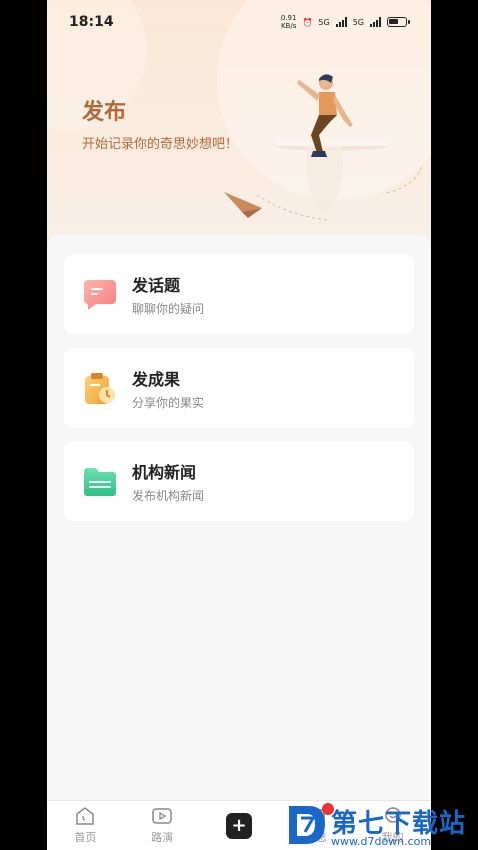  Describe the element at coordinates (156, 379) in the screenshot. I see `card-title: 发成果` at that location.